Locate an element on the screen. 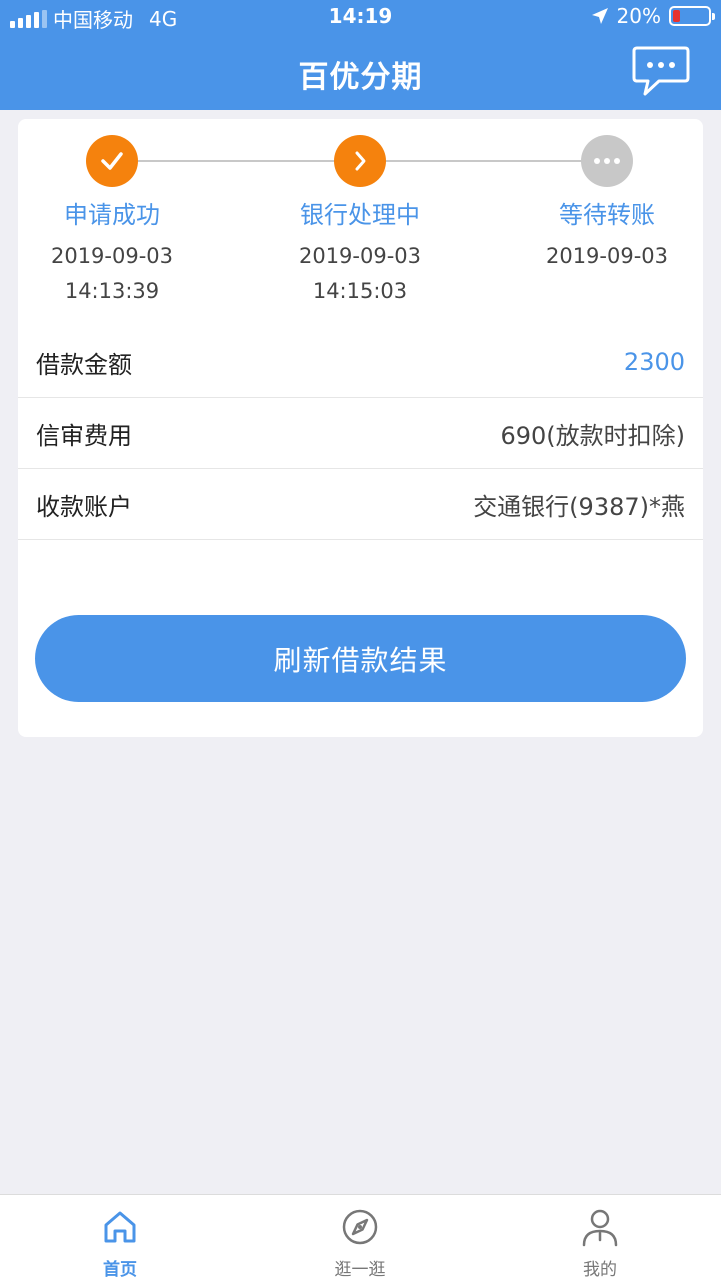  step-apply-success: 申请成功 2019-09-03 14:13:39 is located at coordinates (112, 222).